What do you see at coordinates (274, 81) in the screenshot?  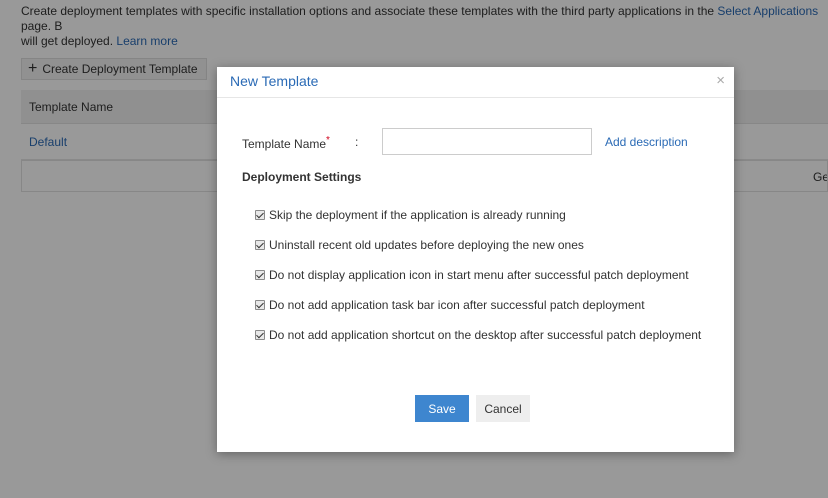 I see `dialog-title: New Template` at bounding box center [274, 81].